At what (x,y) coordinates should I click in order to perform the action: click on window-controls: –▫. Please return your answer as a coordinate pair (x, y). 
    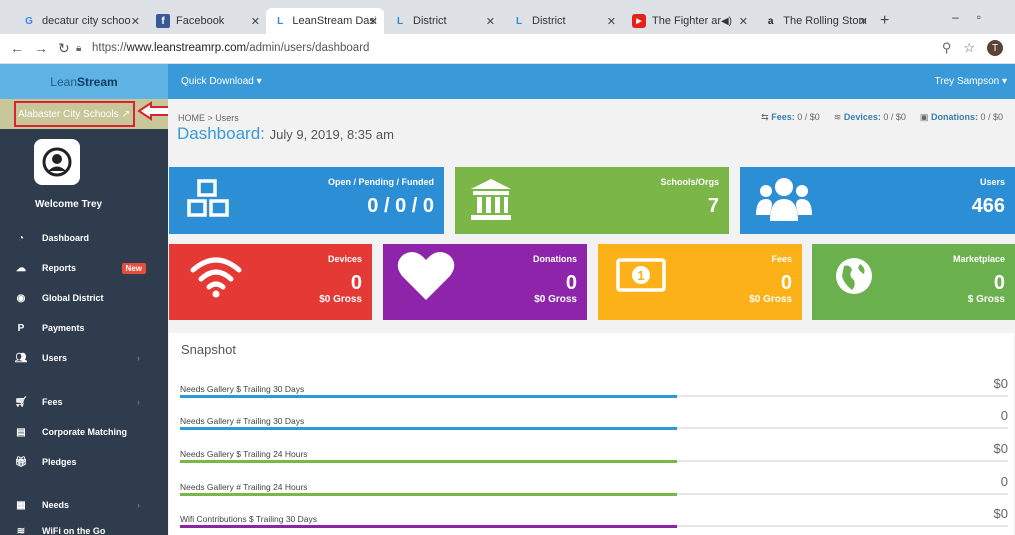
    Looking at the image, I should click on (975, 17).